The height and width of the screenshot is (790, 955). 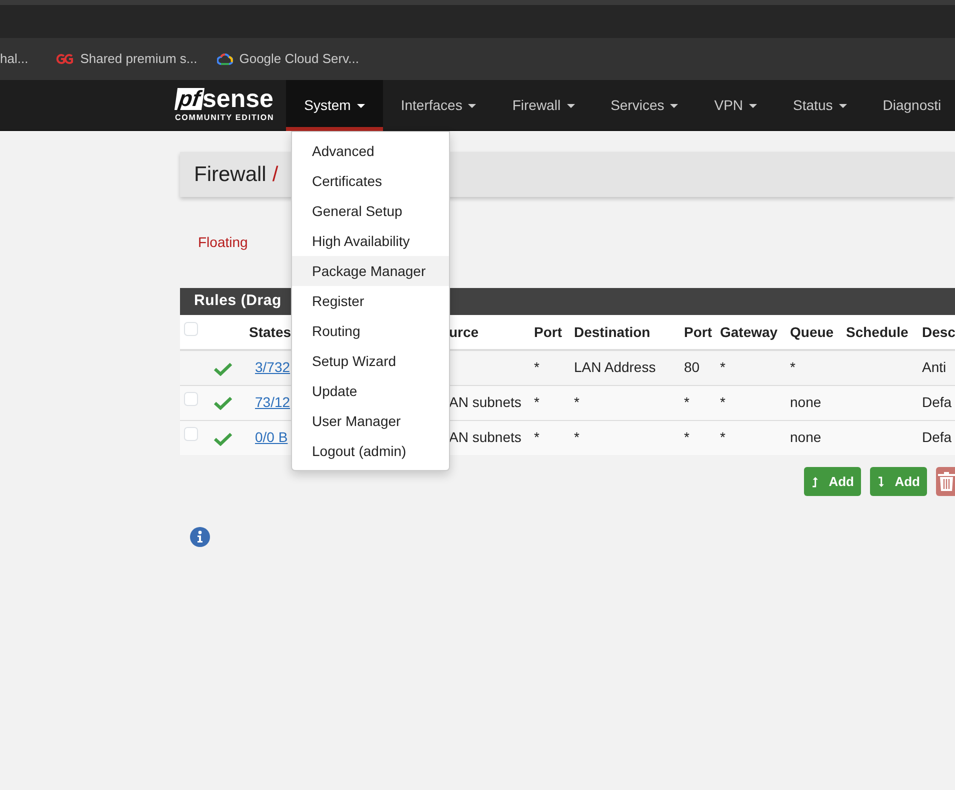 I want to click on table-cell: LAN Address, so click(x=615, y=367).